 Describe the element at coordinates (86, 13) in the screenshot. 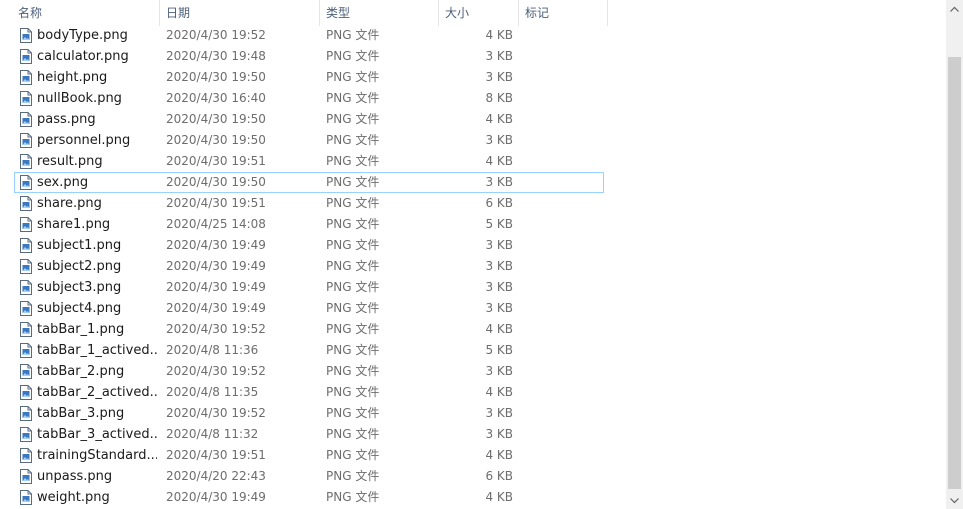

I see `column-header-name: 名称` at that location.